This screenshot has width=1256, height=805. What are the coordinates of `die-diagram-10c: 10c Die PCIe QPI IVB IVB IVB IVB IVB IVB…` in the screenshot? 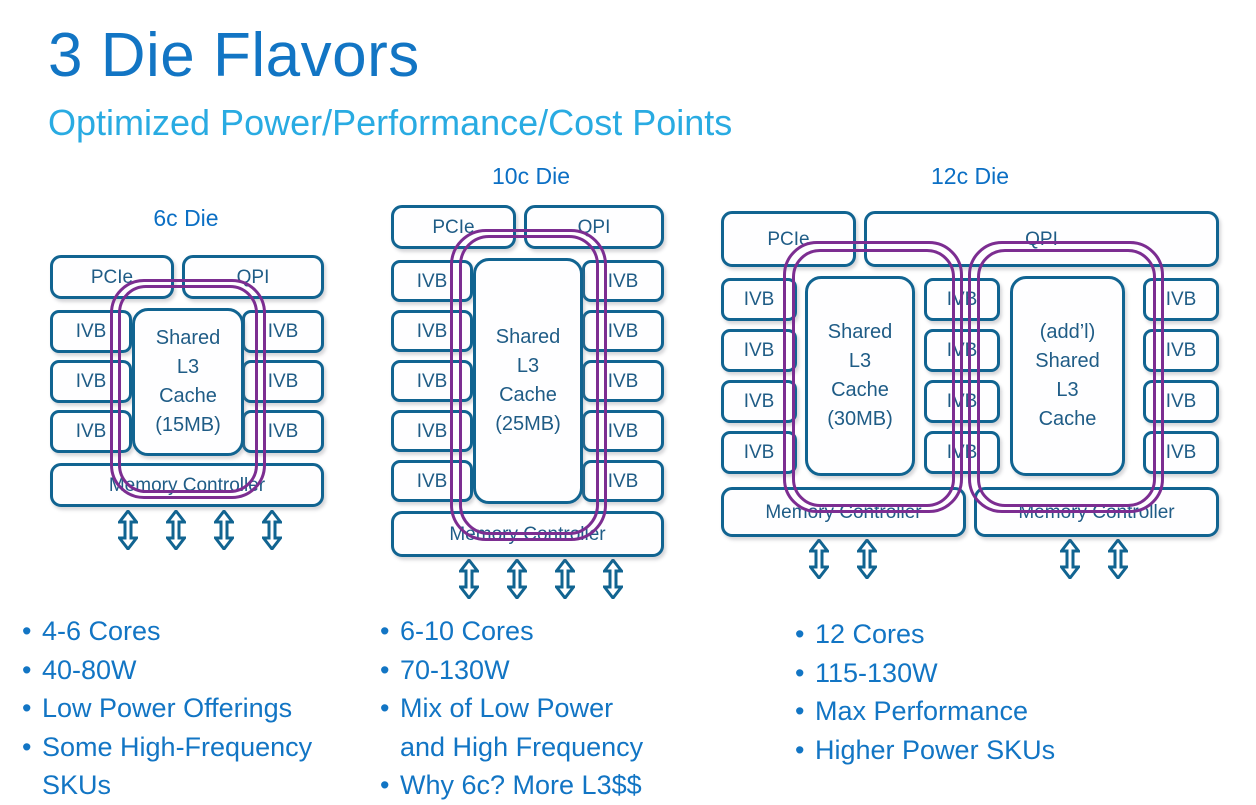 It's located at (531, 381).